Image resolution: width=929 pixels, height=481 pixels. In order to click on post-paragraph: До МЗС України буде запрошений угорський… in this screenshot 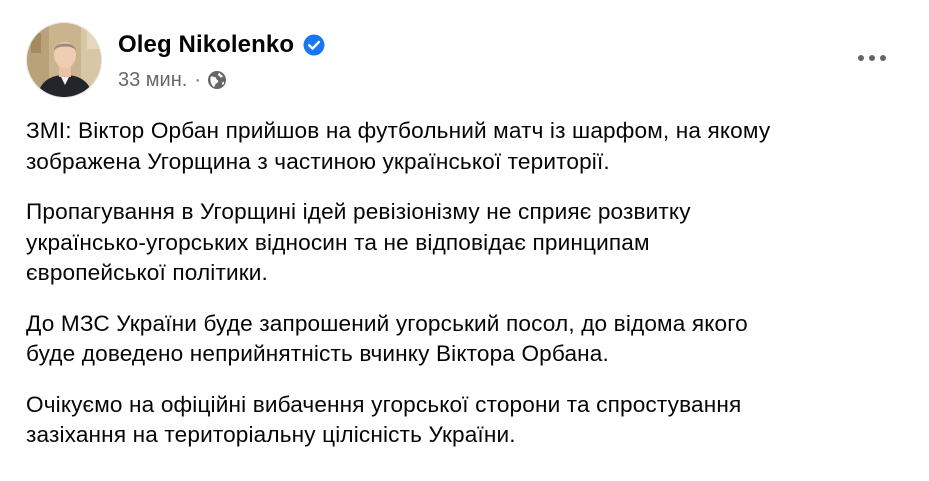, I will do `click(466, 339)`.